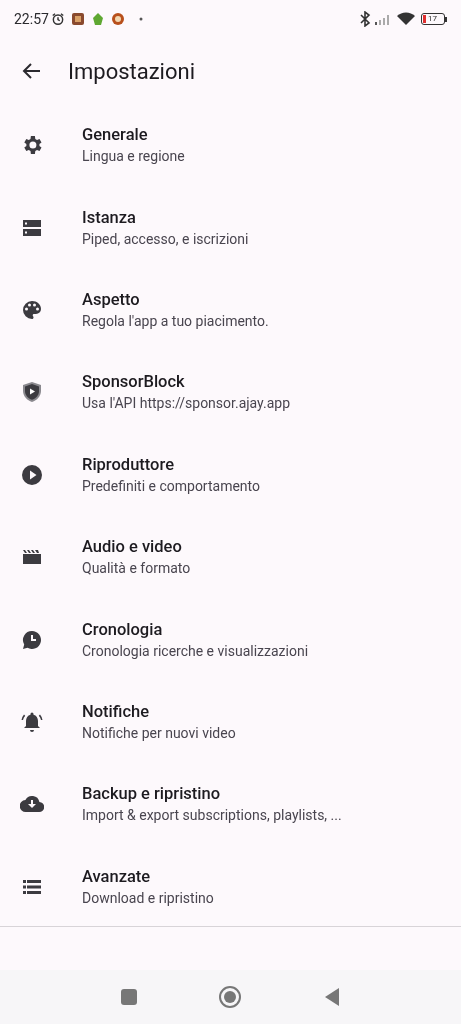  Describe the element at coordinates (32, 474) in the screenshot. I see `play-icon` at that location.